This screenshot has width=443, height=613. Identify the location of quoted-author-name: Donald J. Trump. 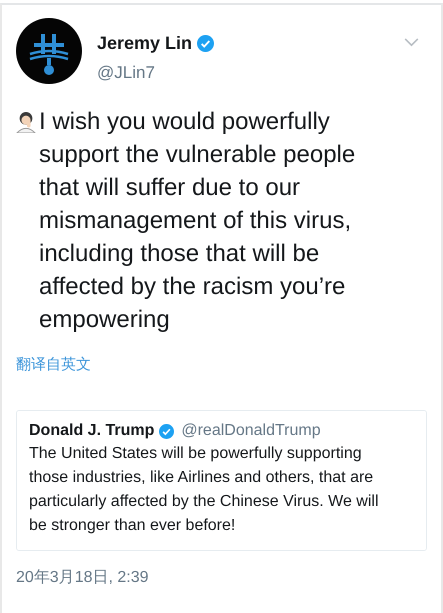
(91, 431).